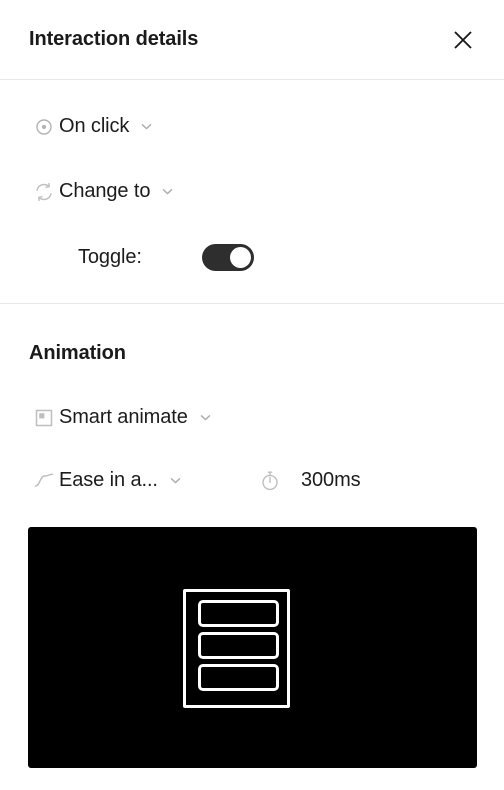 The image size is (504, 790). What do you see at coordinates (252, 79) in the screenshot?
I see `divider-header` at bounding box center [252, 79].